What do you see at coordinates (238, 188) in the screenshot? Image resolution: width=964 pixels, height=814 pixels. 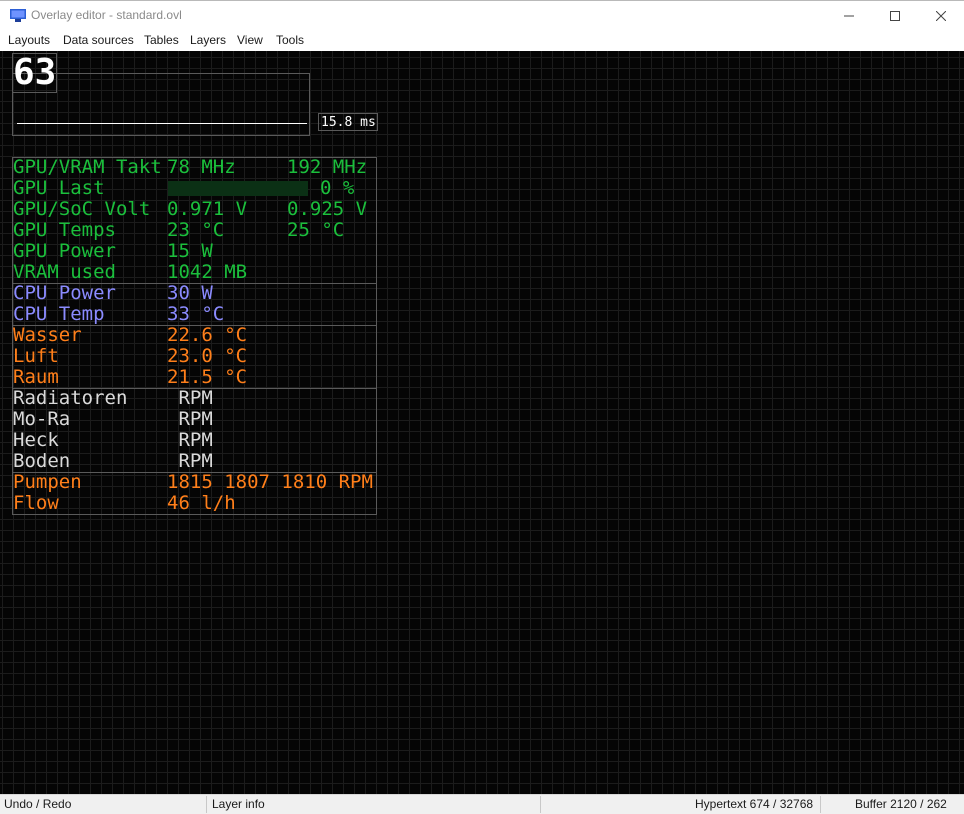 I see `gpu-load-bar` at bounding box center [238, 188].